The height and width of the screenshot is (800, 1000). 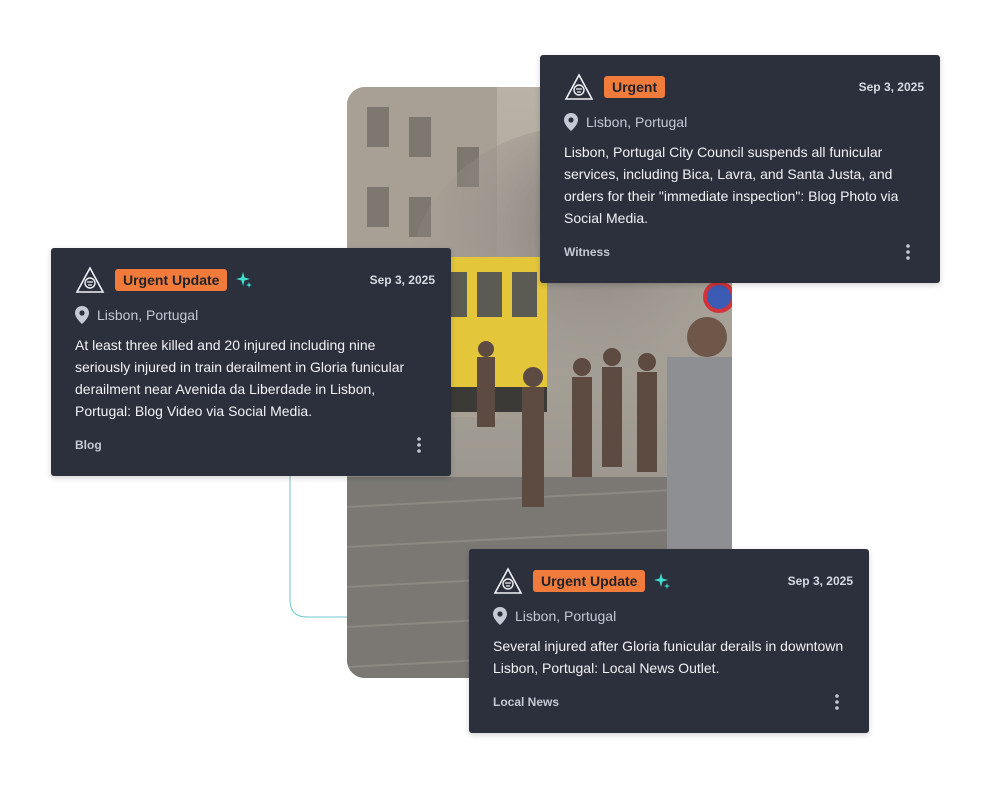 What do you see at coordinates (587, 252) in the screenshot?
I see `source-label: Witness` at bounding box center [587, 252].